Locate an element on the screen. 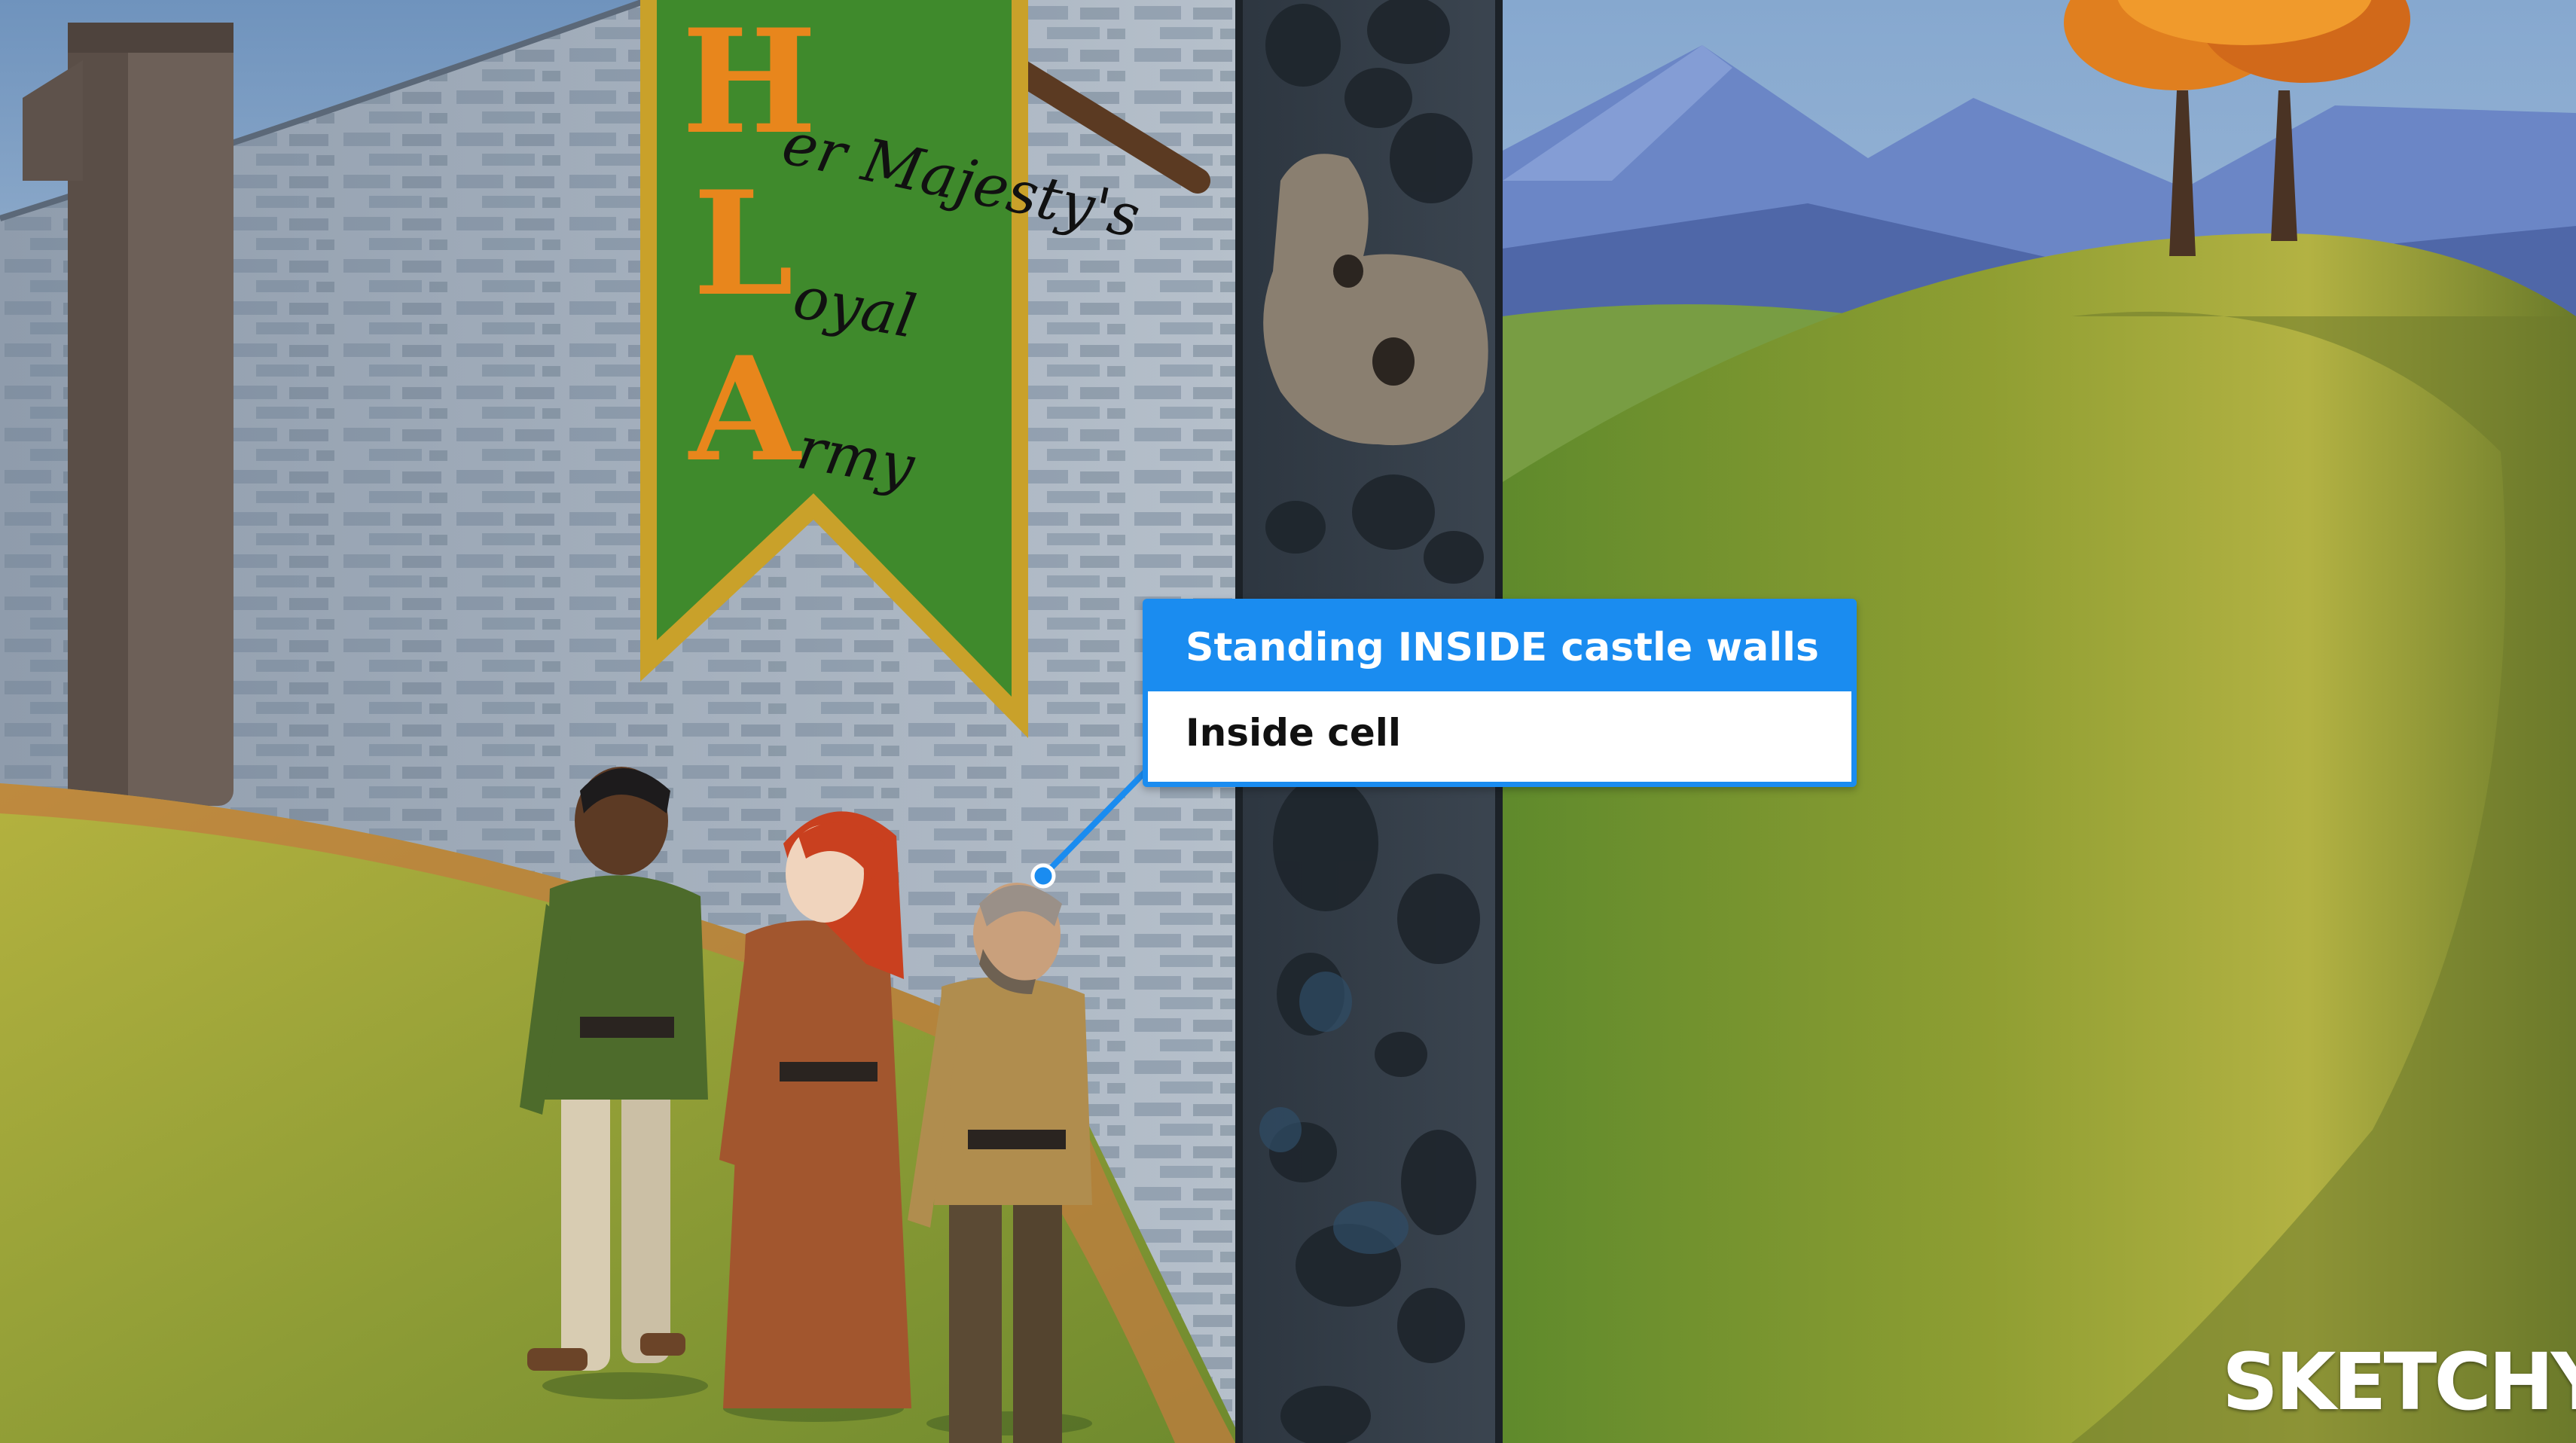 The width and height of the screenshot is (2576, 1443). callout-subtitle: Inside cell is located at coordinates (1294, 733).